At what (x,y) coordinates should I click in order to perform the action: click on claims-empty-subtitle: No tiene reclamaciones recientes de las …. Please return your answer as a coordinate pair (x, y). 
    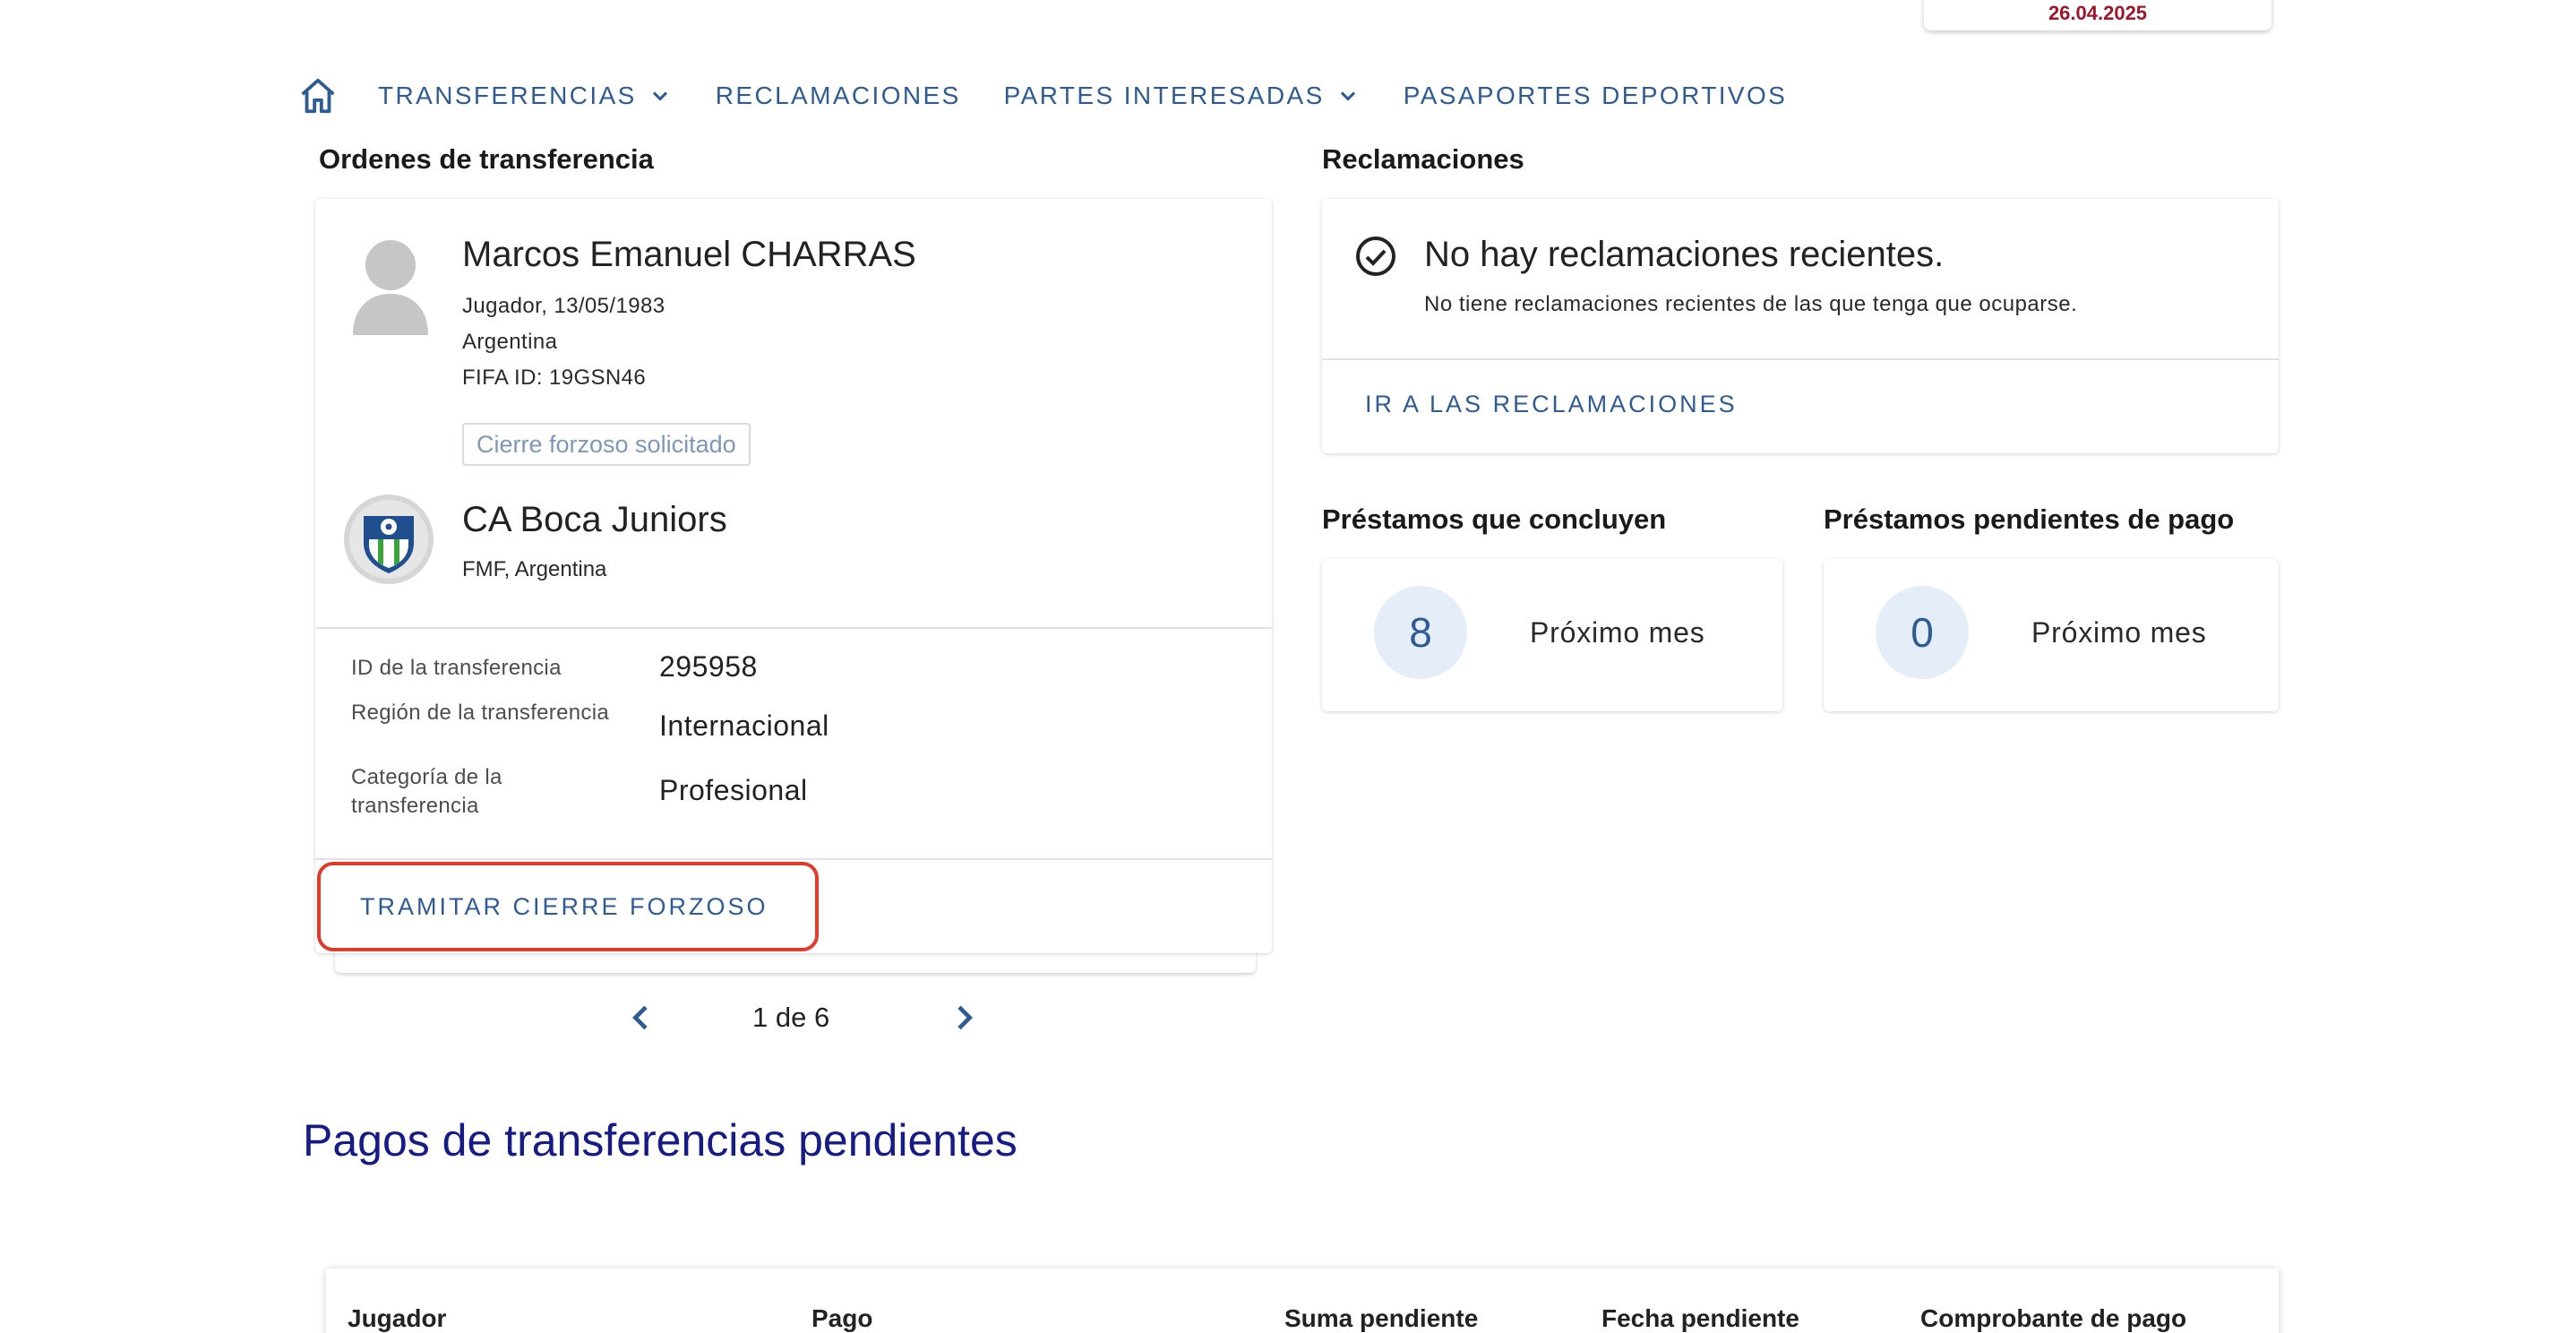
    Looking at the image, I should click on (1751, 304).